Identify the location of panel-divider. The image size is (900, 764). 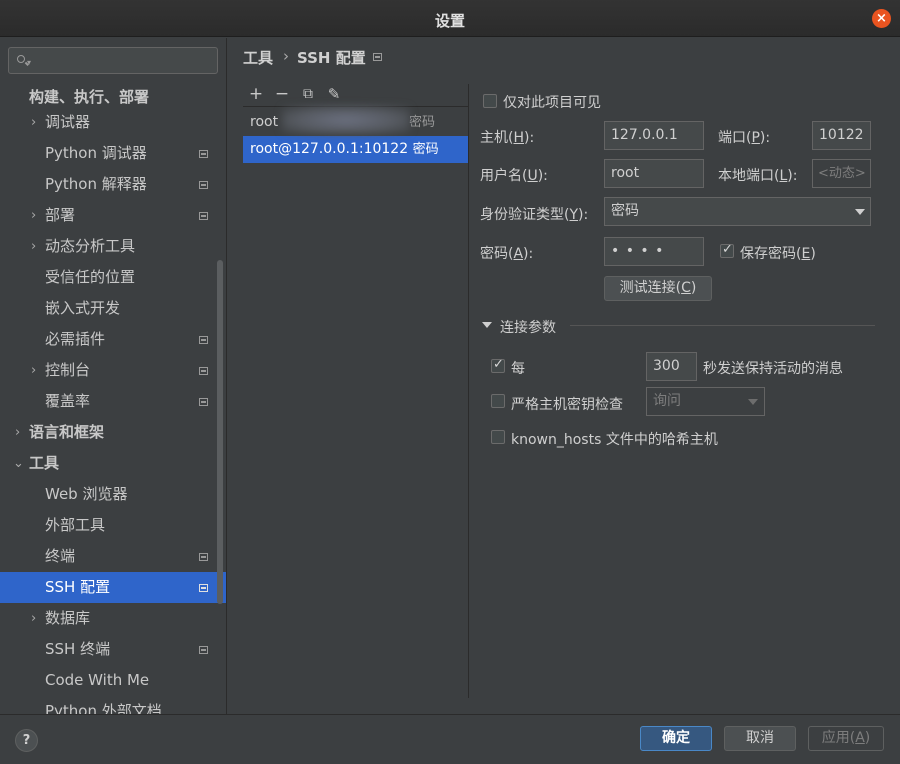
(468, 391).